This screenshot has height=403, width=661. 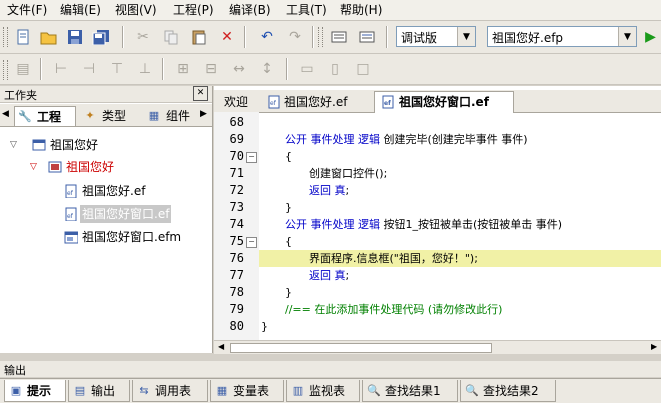 What do you see at coordinates (199, 37) in the screenshot?
I see `paste-icon` at bounding box center [199, 37].